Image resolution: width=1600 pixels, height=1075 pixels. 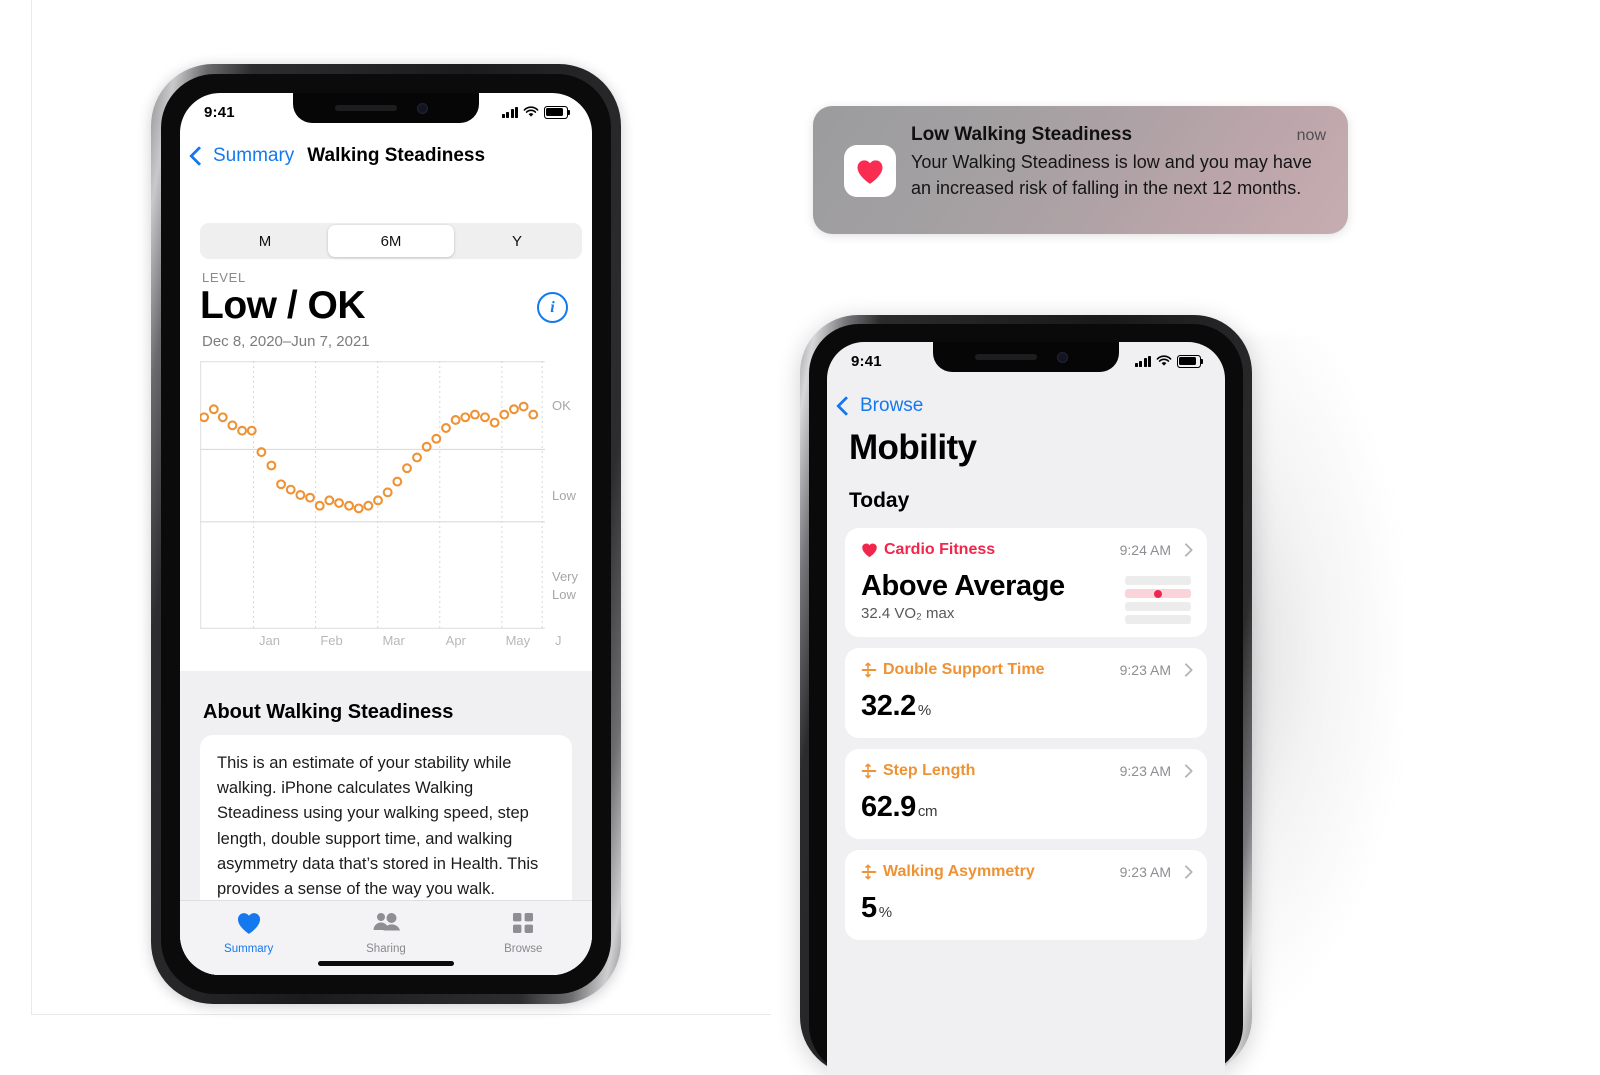 What do you see at coordinates (899, 807) in the screenshot?
I see `metric-card-value: 62.9 cm` at bounding box center [899, 807].